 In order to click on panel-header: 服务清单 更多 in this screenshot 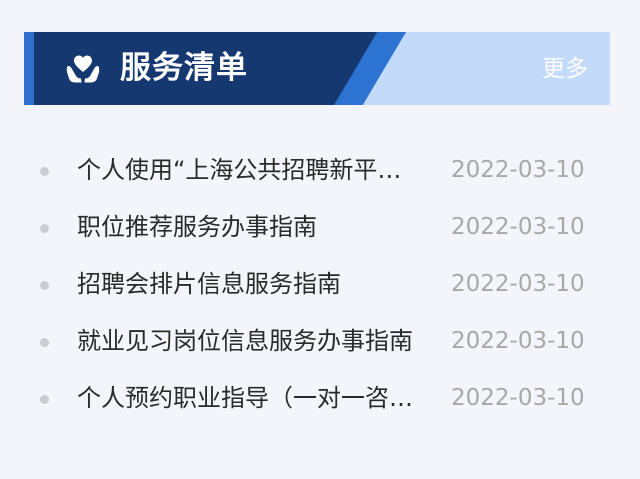, I will do `click(317, 68)`.